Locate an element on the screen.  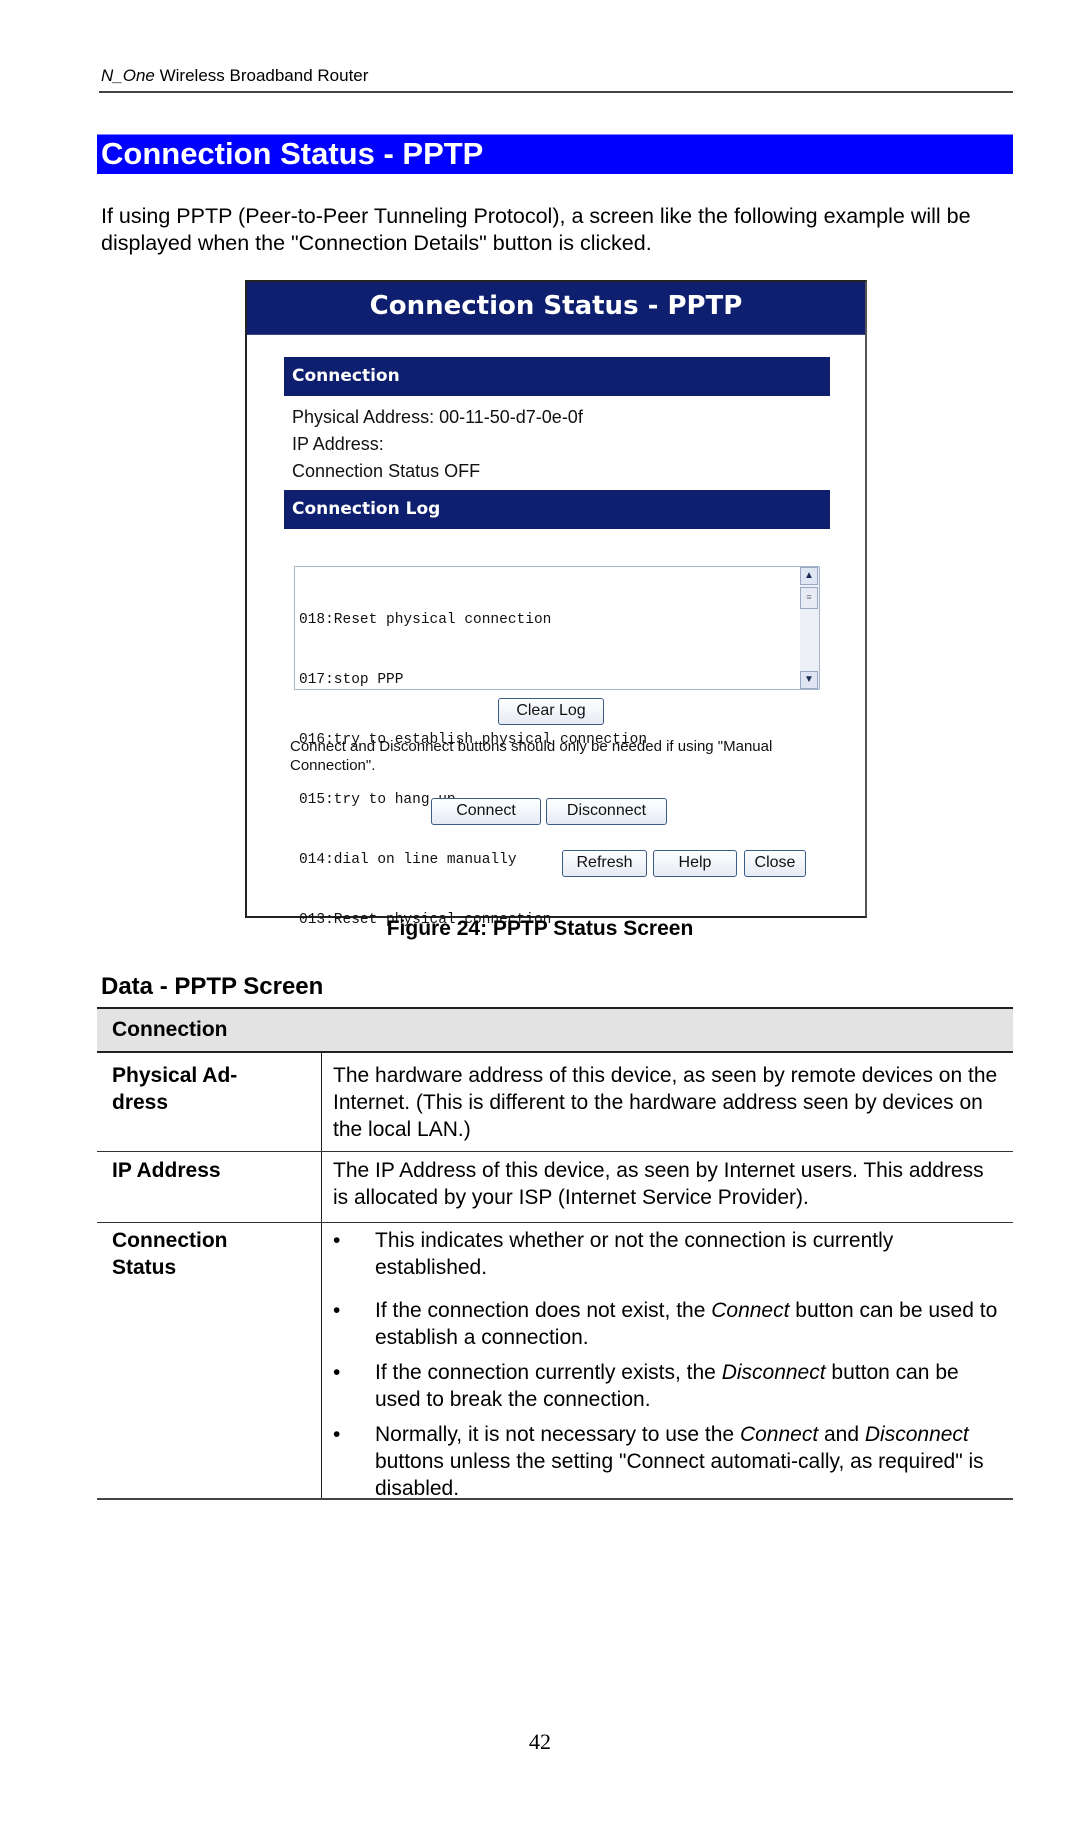
connection-log-section-bar: Connection Log is located at coordinates (557, 509).